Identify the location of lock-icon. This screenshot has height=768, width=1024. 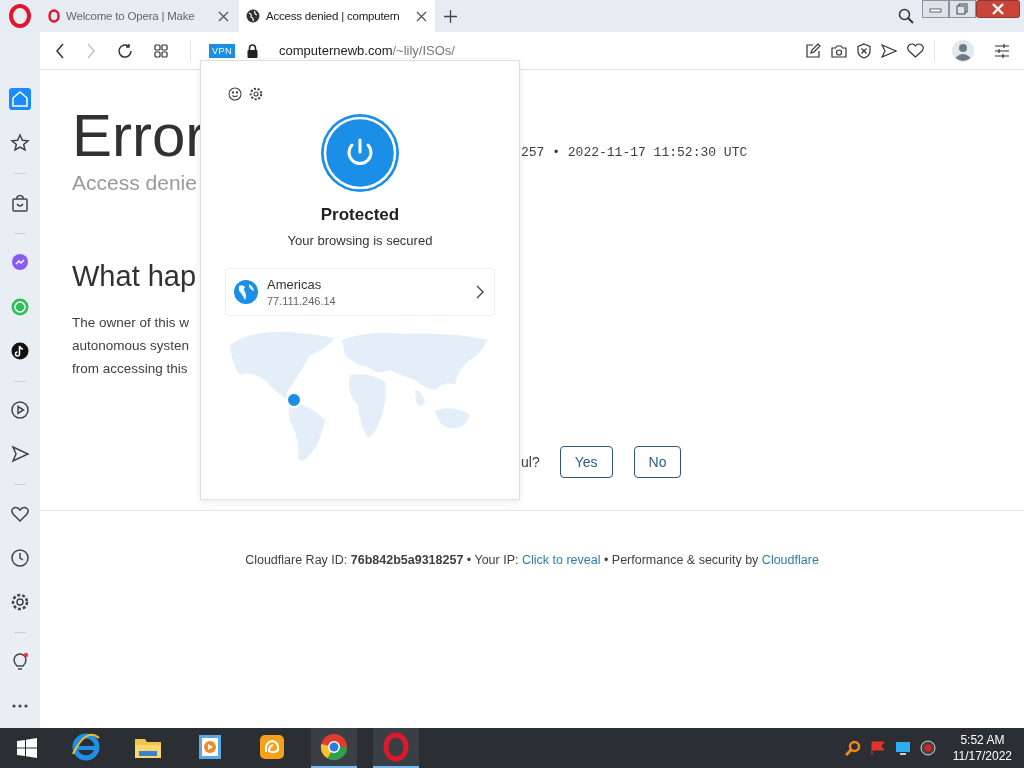
(252, 50).